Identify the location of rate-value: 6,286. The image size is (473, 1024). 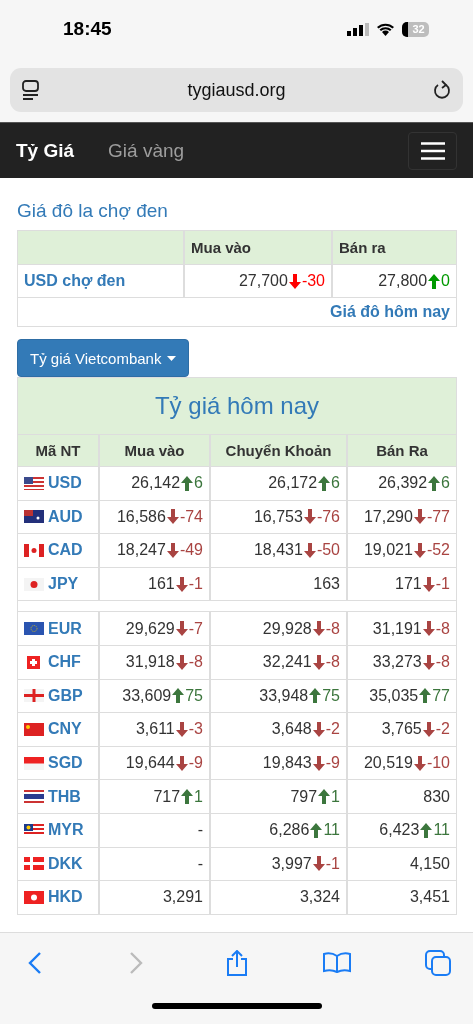
(289, 830).